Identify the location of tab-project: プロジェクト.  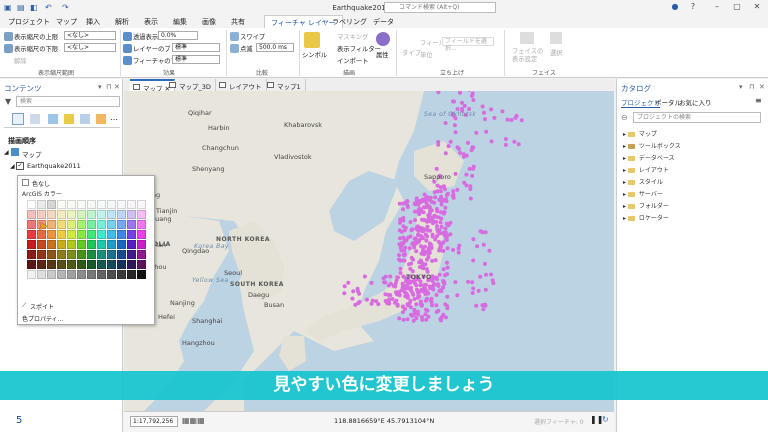
(29, 22).